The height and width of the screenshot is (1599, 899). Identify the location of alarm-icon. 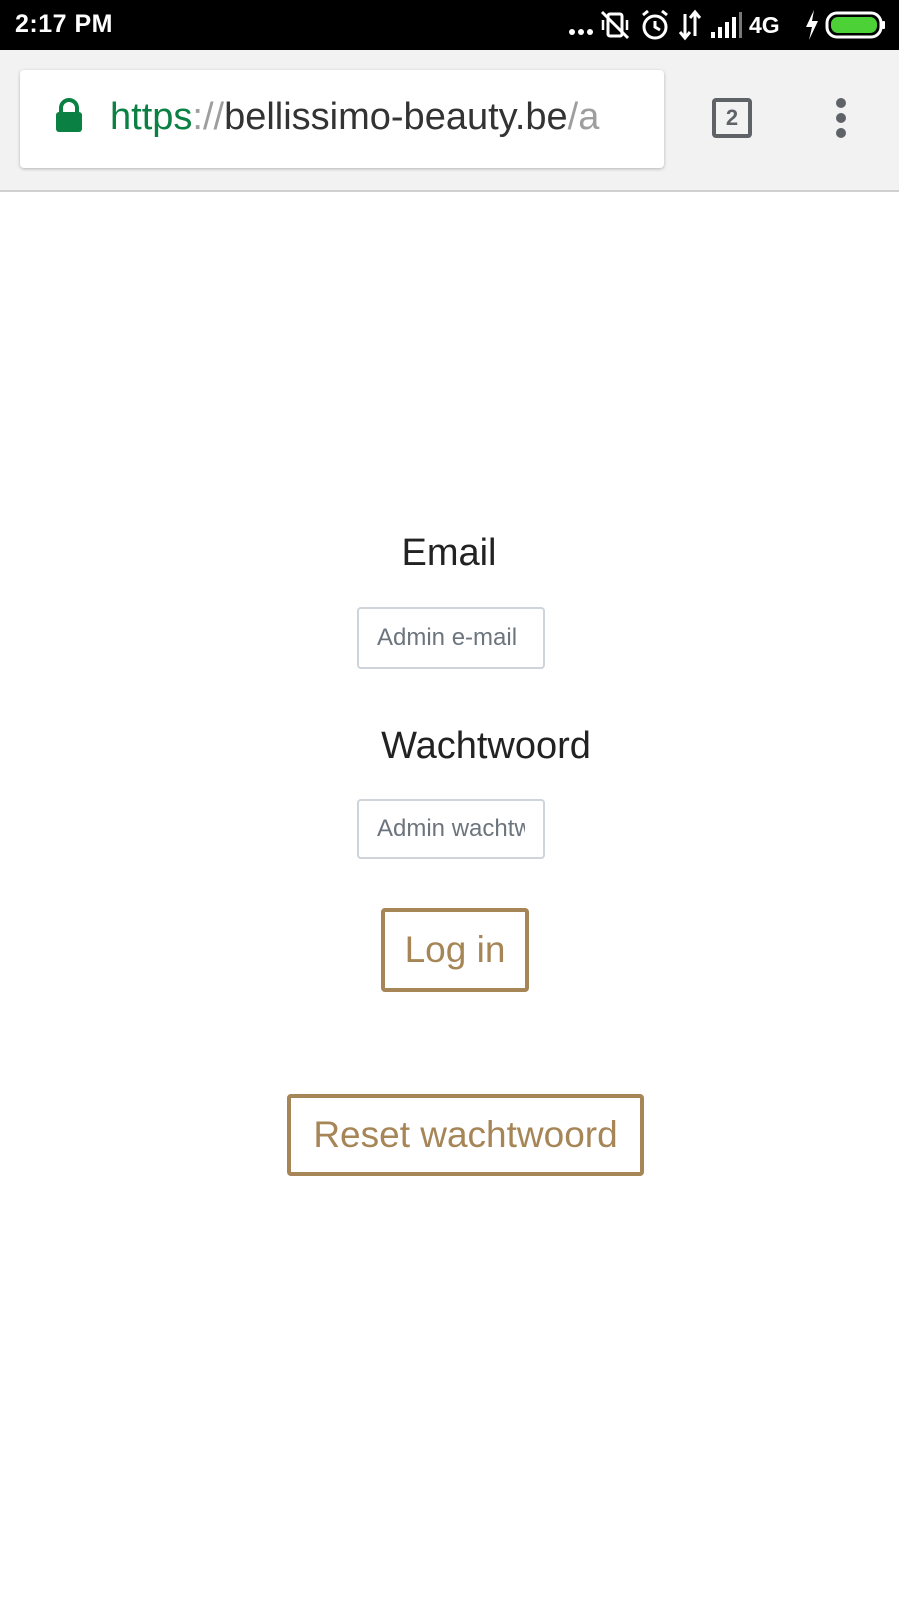
(655, 24).